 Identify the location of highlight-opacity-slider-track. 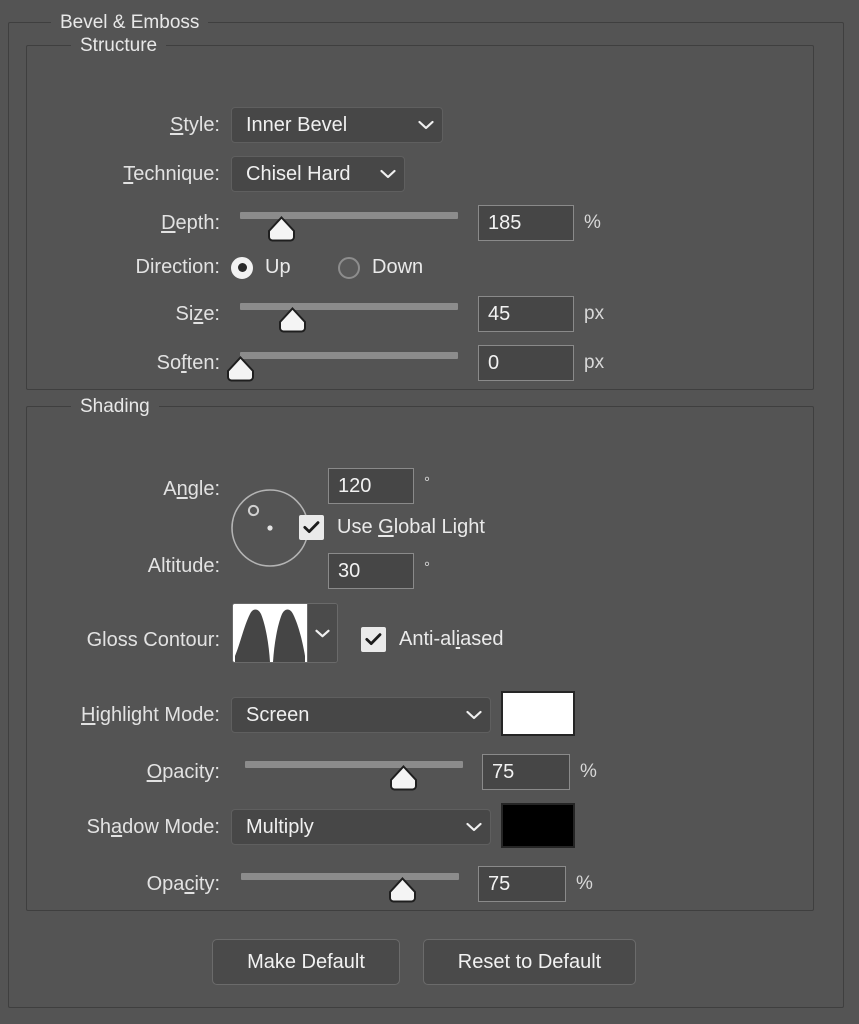
(354, 764).